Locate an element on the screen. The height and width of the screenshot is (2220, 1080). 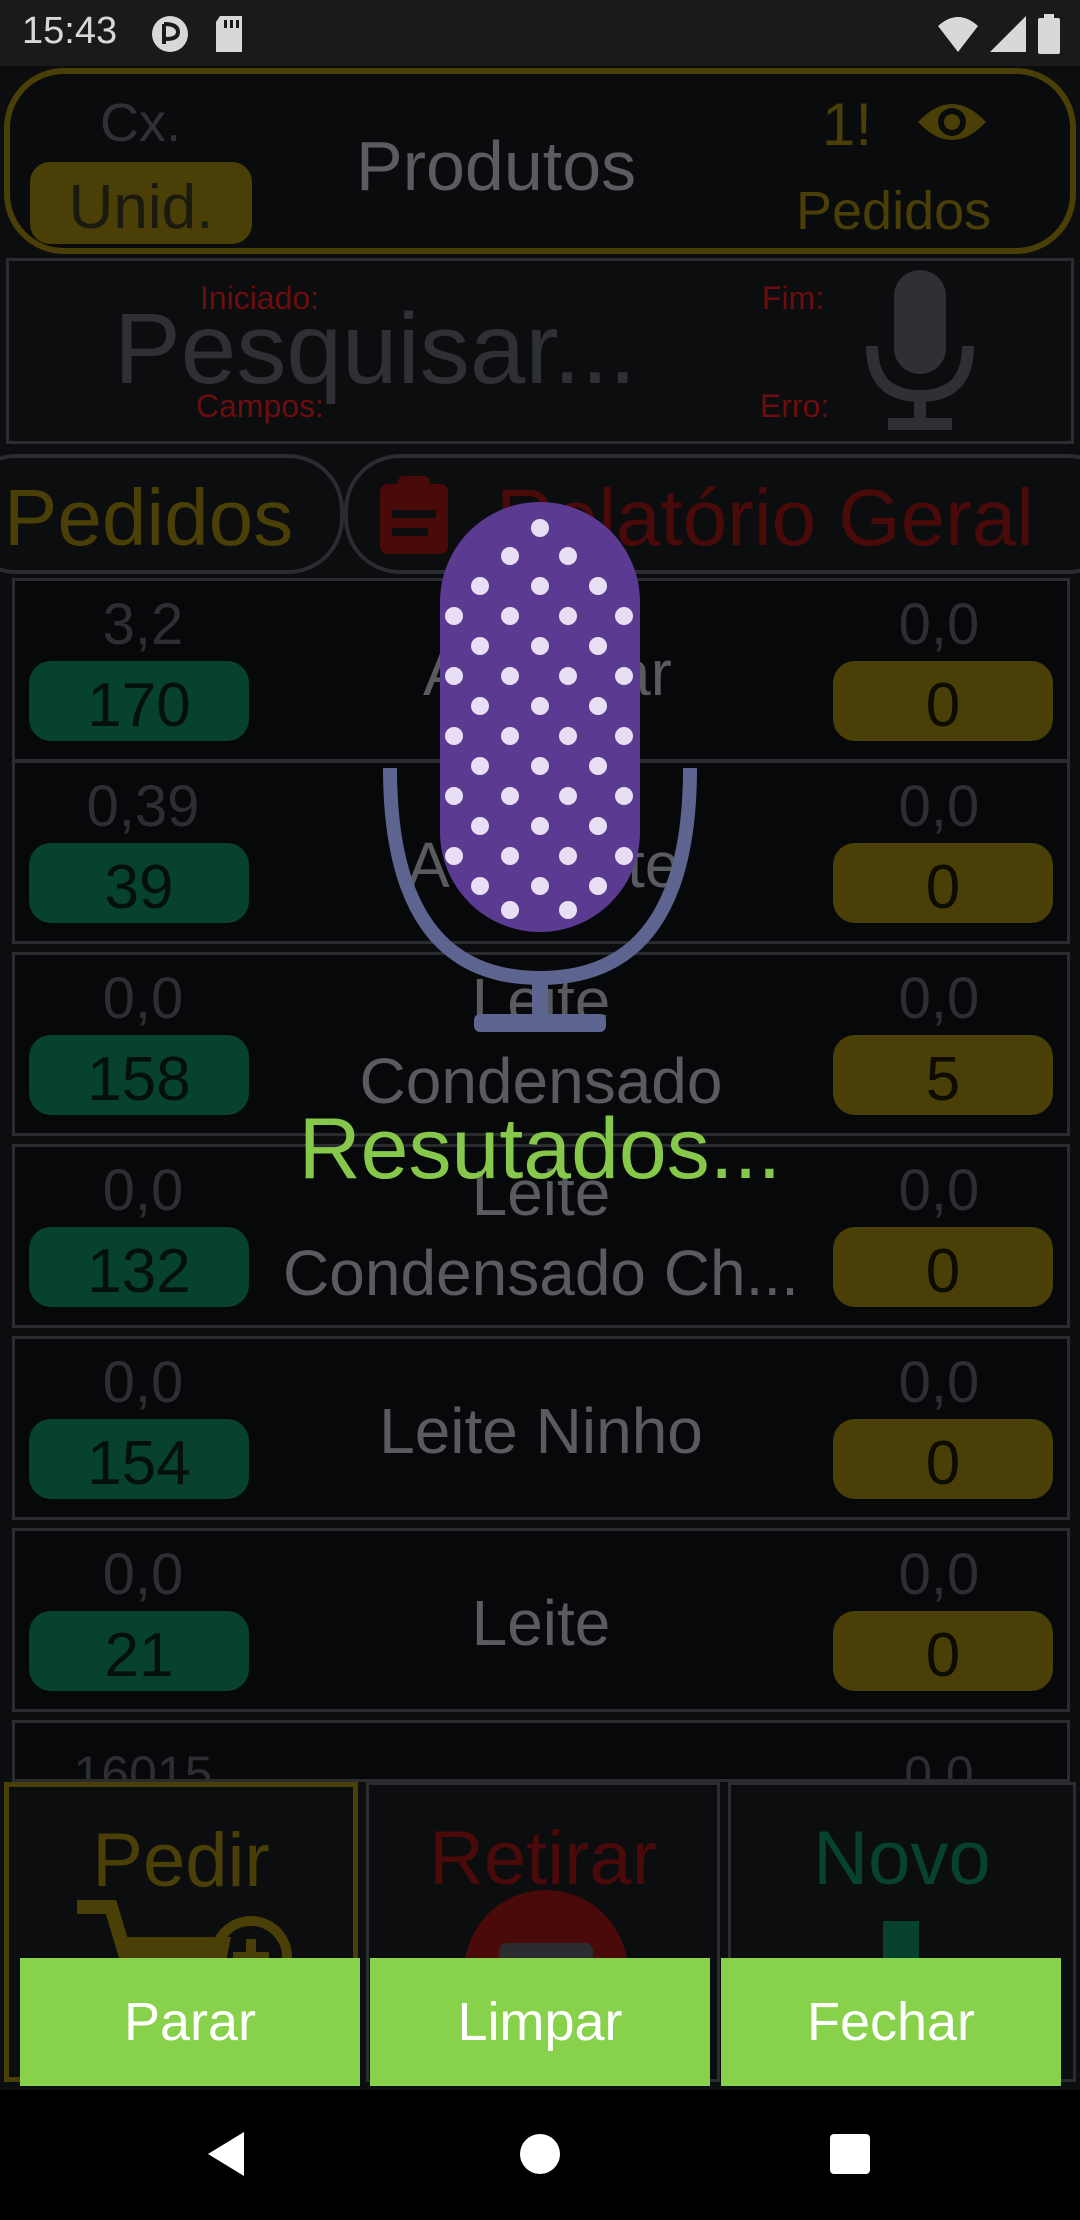
signal-icon is located at coordinates (1008, 34).